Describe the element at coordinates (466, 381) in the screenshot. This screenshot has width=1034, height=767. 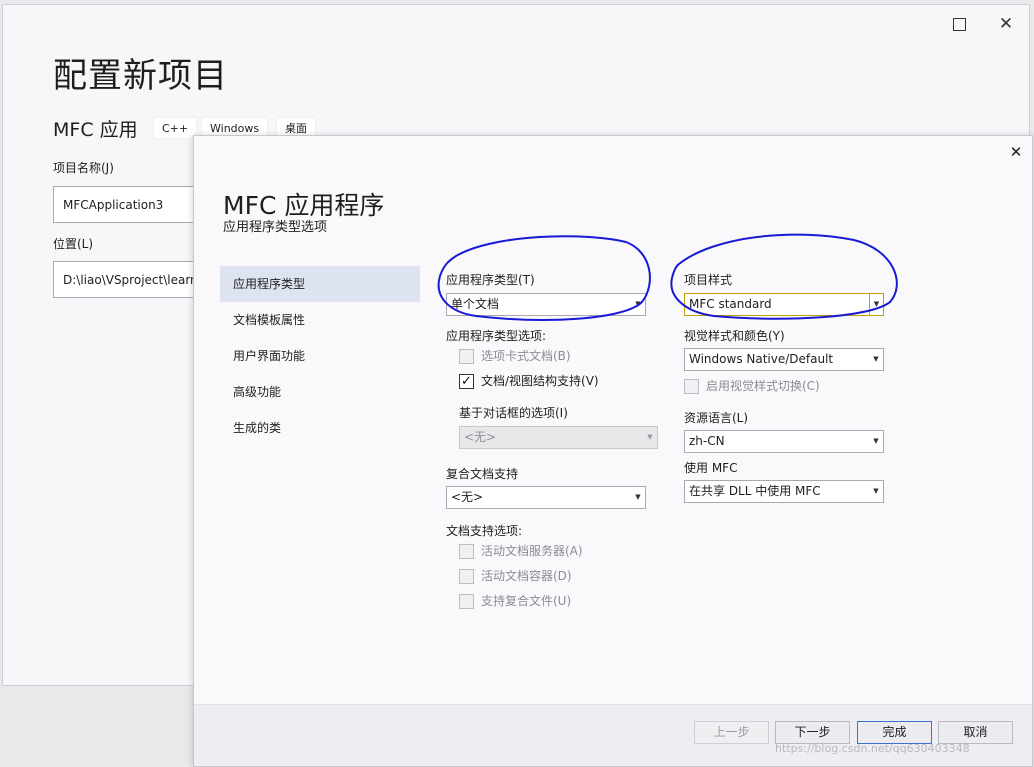
I see `checkmark-icon` at that location.